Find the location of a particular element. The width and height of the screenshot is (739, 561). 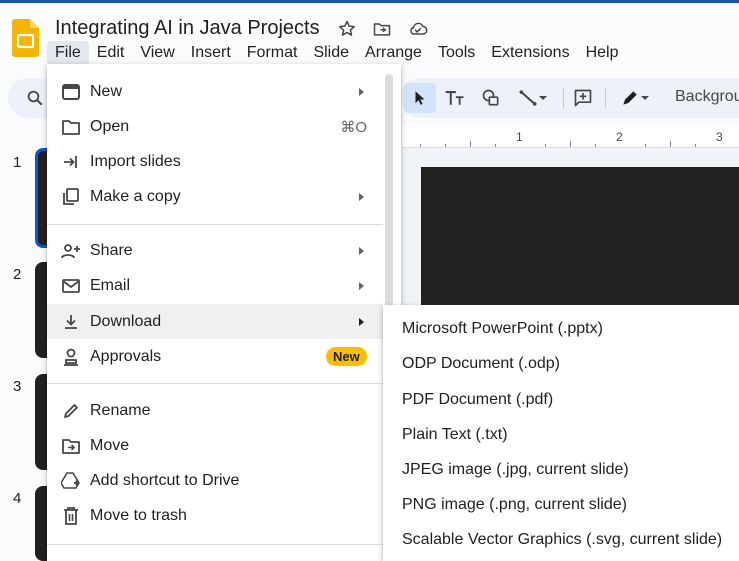

menu-item-label: Make a copy is located at coordinates (135, 196).